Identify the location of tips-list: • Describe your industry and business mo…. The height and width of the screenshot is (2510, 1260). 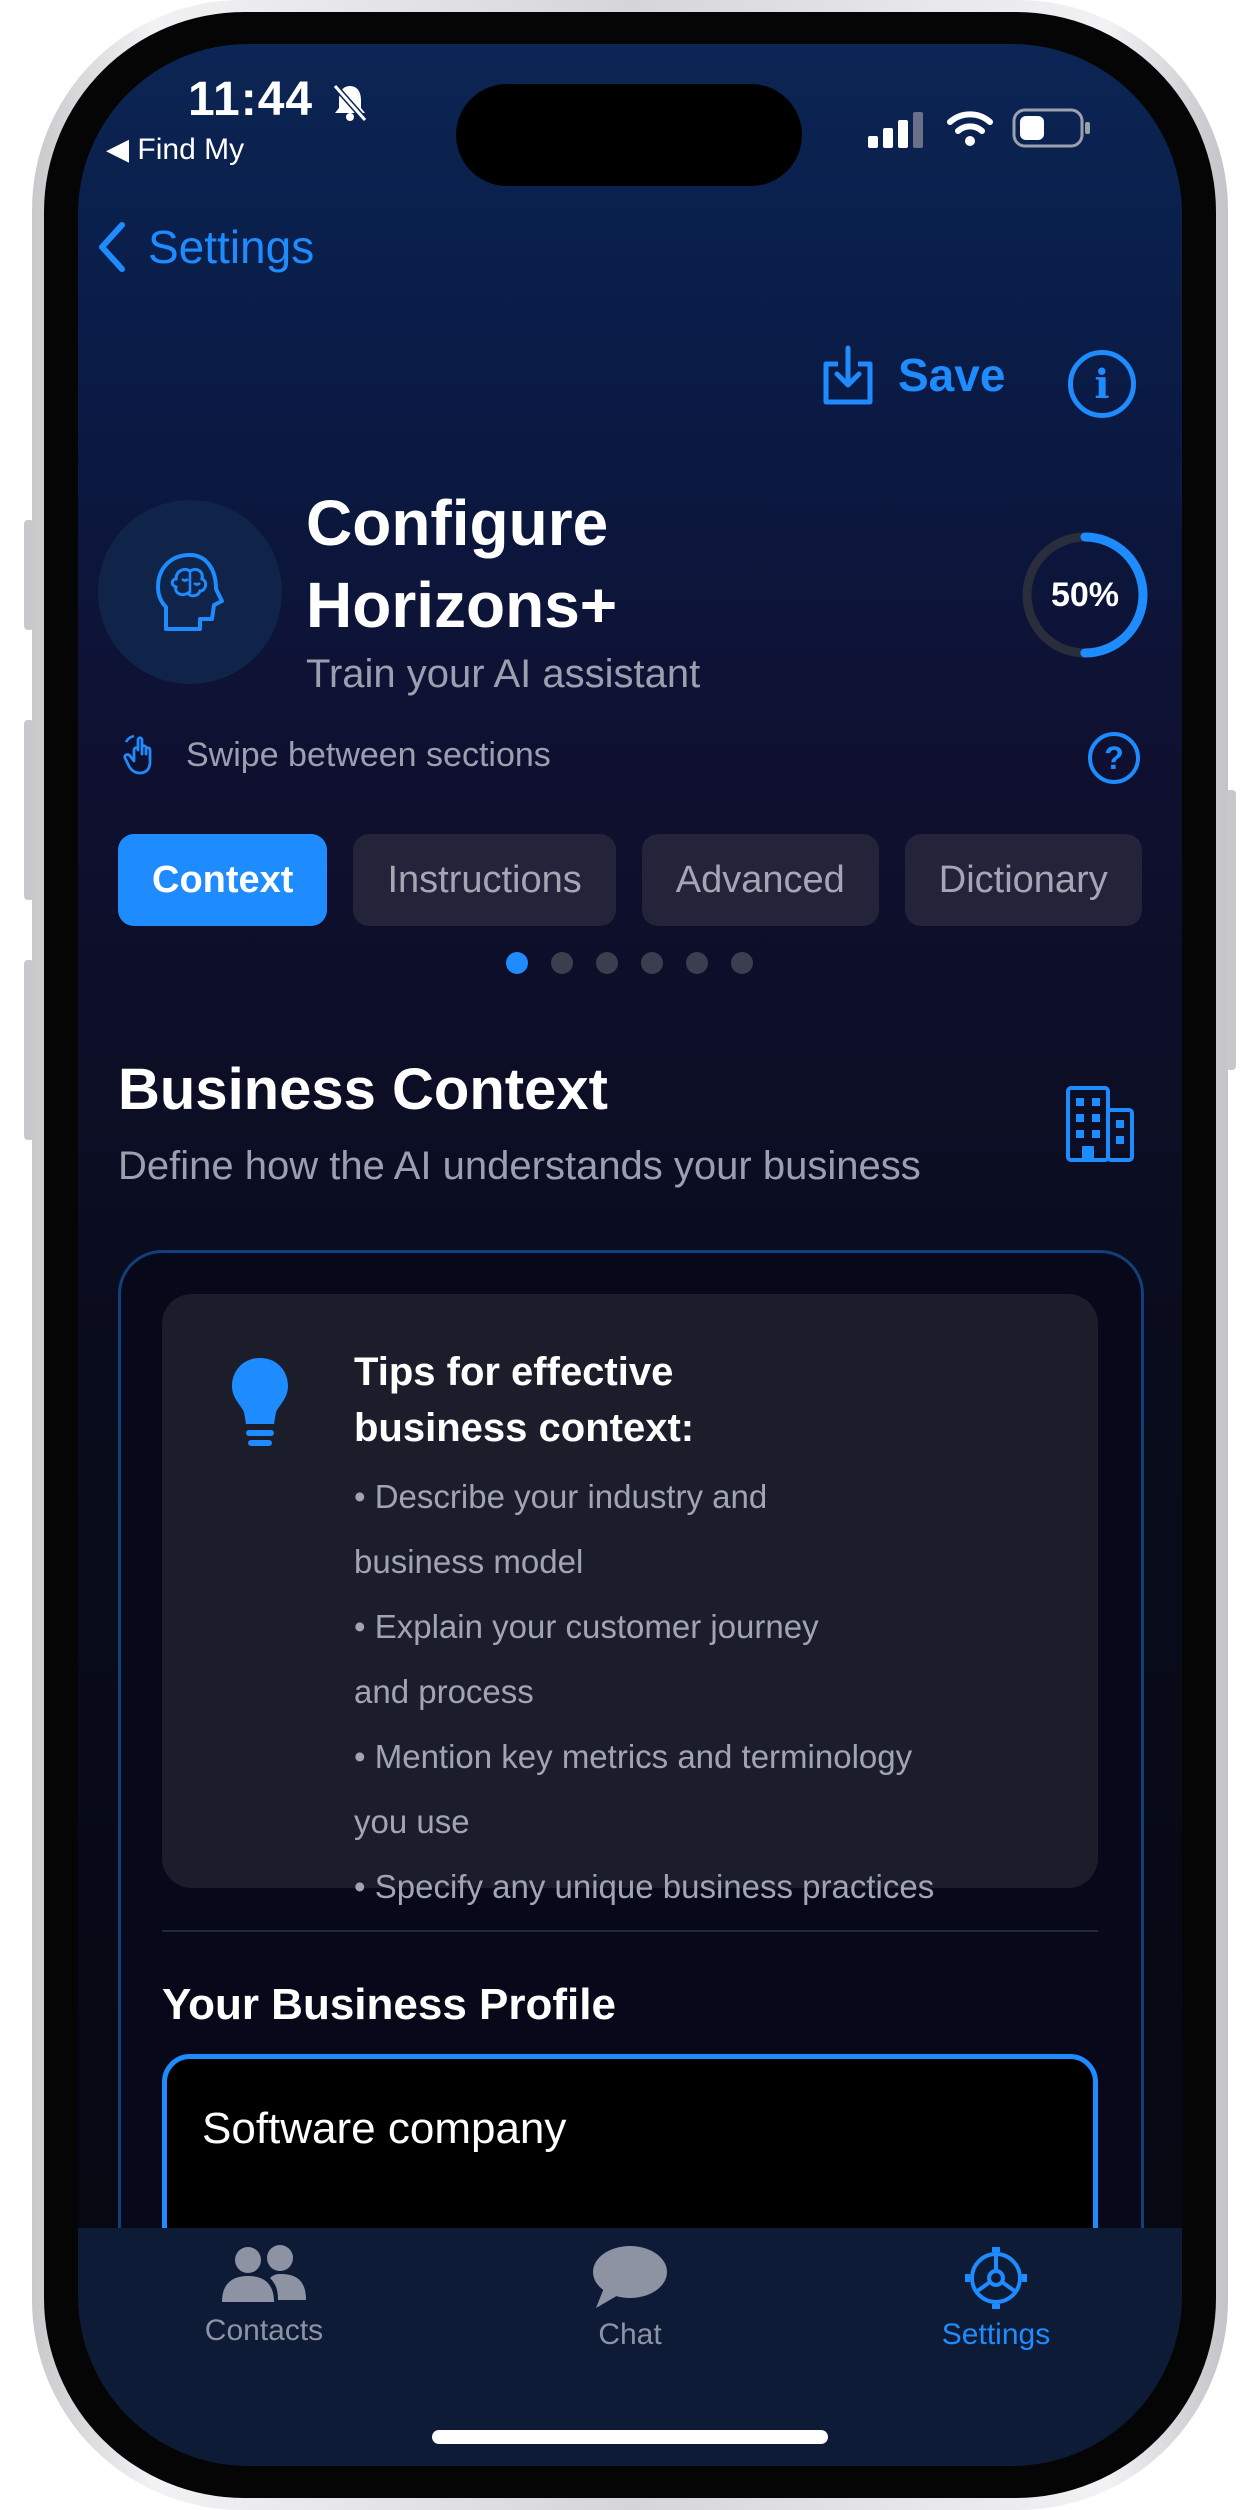
(644, 1701).